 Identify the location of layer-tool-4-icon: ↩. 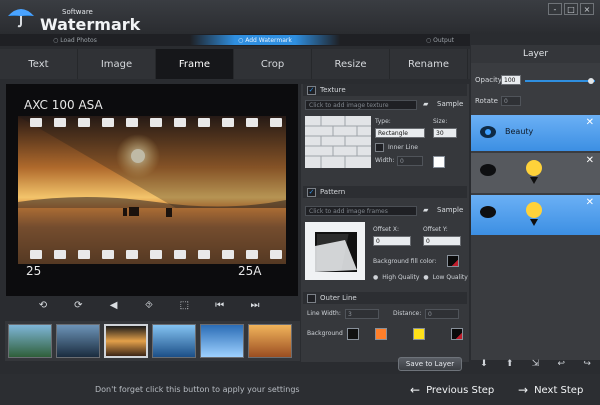
(562, 364).